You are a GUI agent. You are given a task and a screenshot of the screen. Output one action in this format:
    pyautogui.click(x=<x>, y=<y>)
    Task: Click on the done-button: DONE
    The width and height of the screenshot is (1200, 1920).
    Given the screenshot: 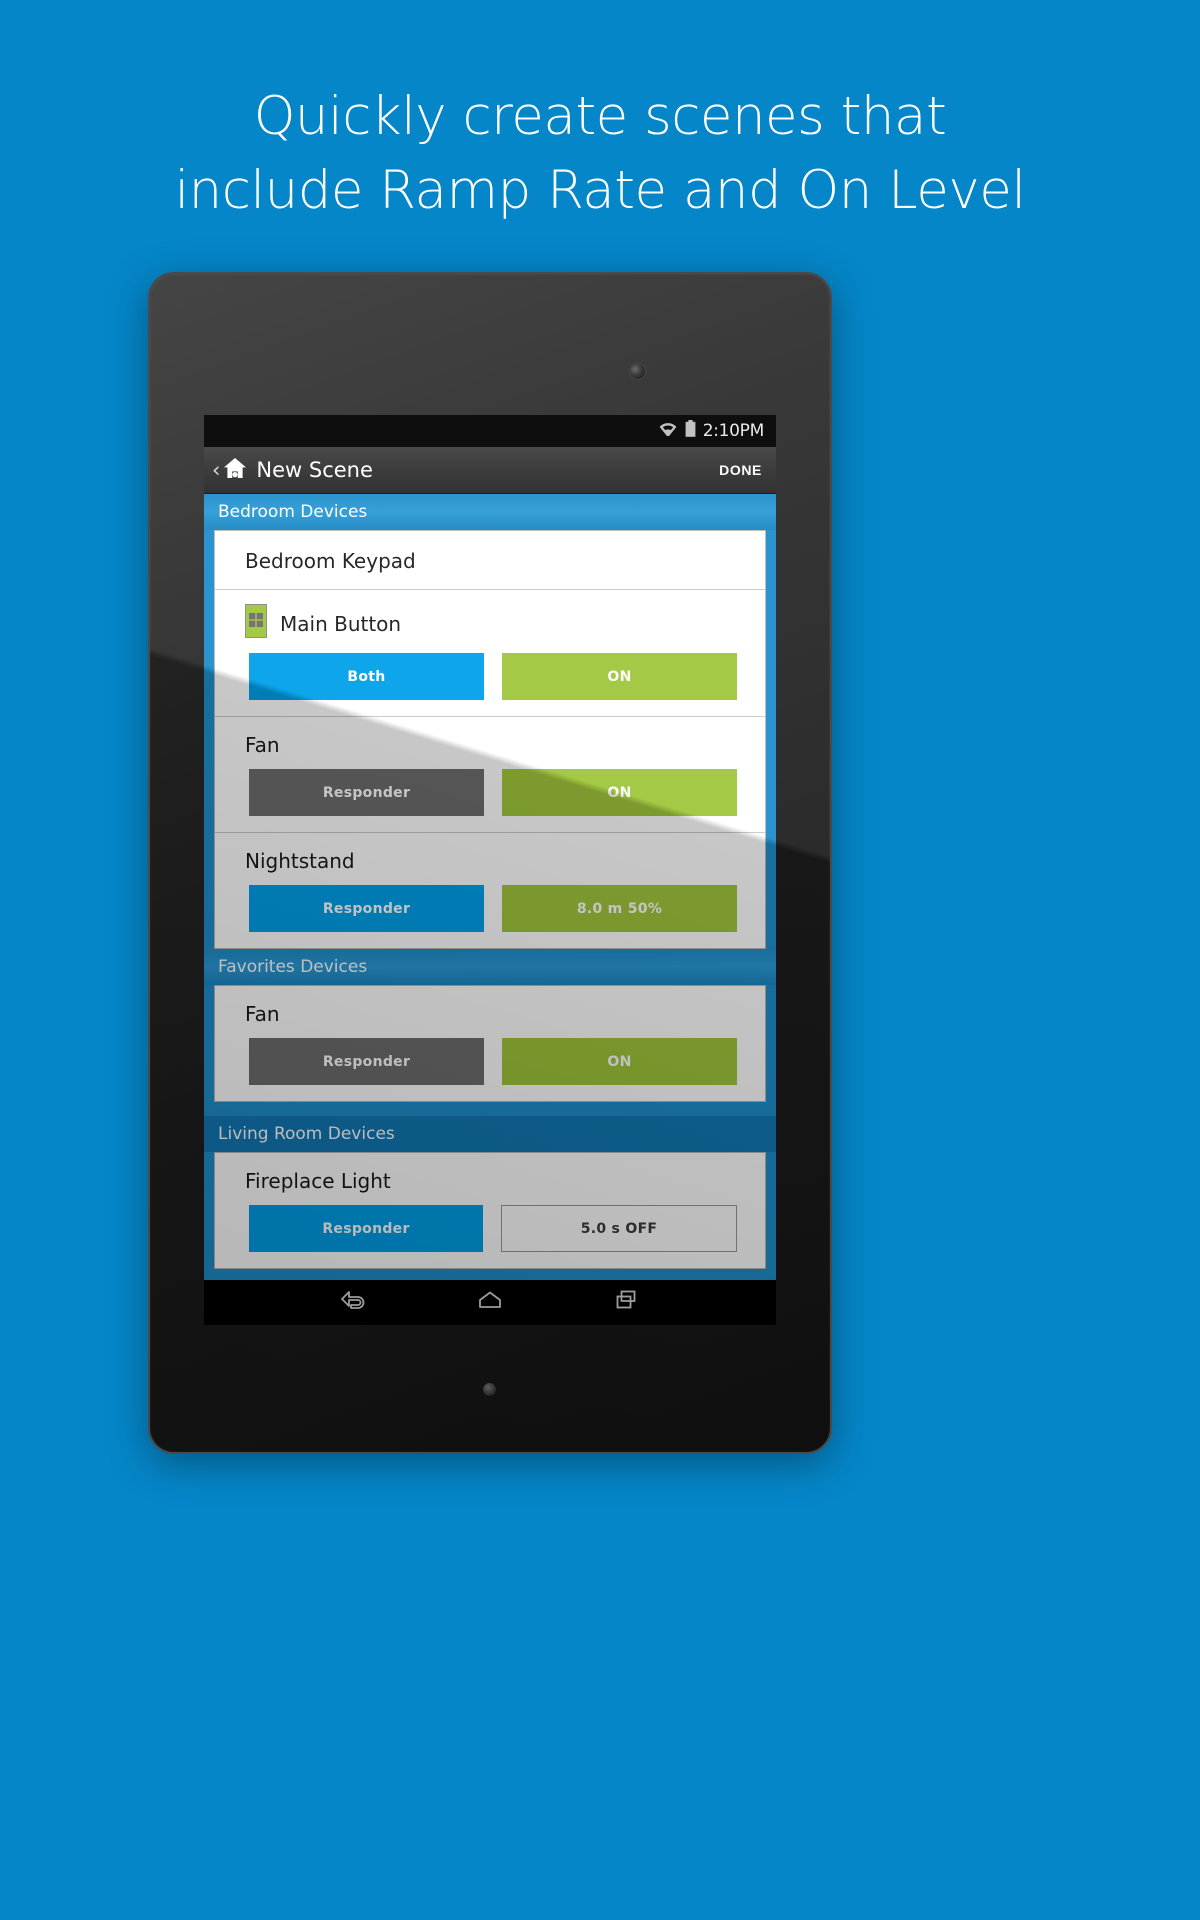 What is the action you would take?
    pyautogui.click(x=740, y=470)
    